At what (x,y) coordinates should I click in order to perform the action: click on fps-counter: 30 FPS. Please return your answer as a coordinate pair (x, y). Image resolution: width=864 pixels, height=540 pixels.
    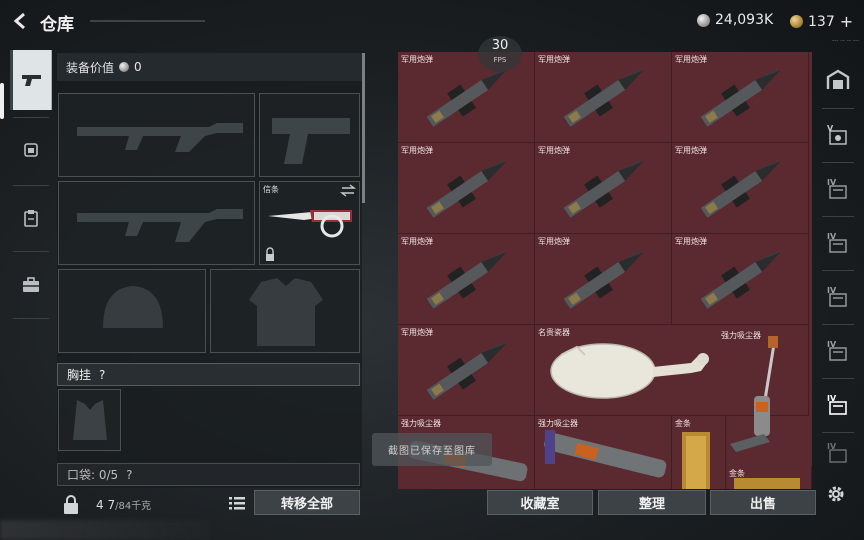
    Looking at the image, I should click on (500, 54).